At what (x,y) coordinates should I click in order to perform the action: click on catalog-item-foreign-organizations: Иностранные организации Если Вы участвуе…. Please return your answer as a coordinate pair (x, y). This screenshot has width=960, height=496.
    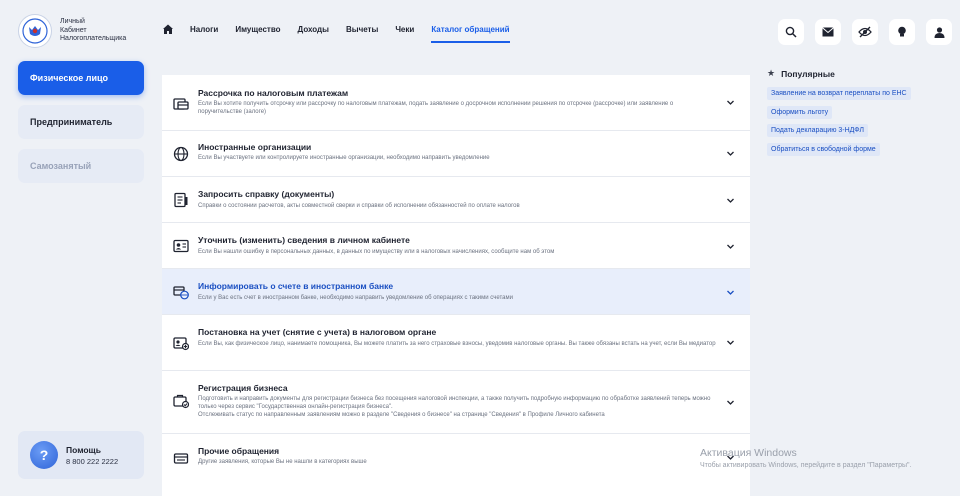
    Looking at the image, I should click on (456, 154).